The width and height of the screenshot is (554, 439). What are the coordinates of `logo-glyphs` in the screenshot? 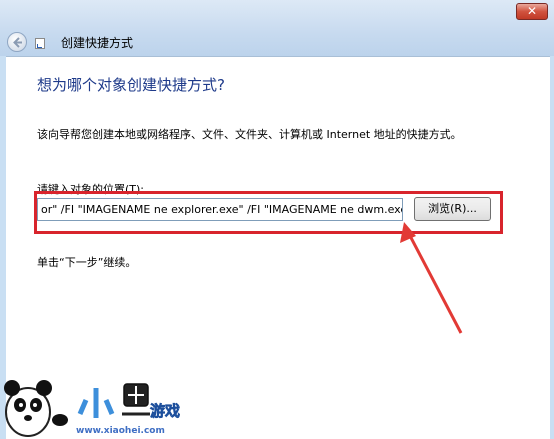 It's located at (113, 400).